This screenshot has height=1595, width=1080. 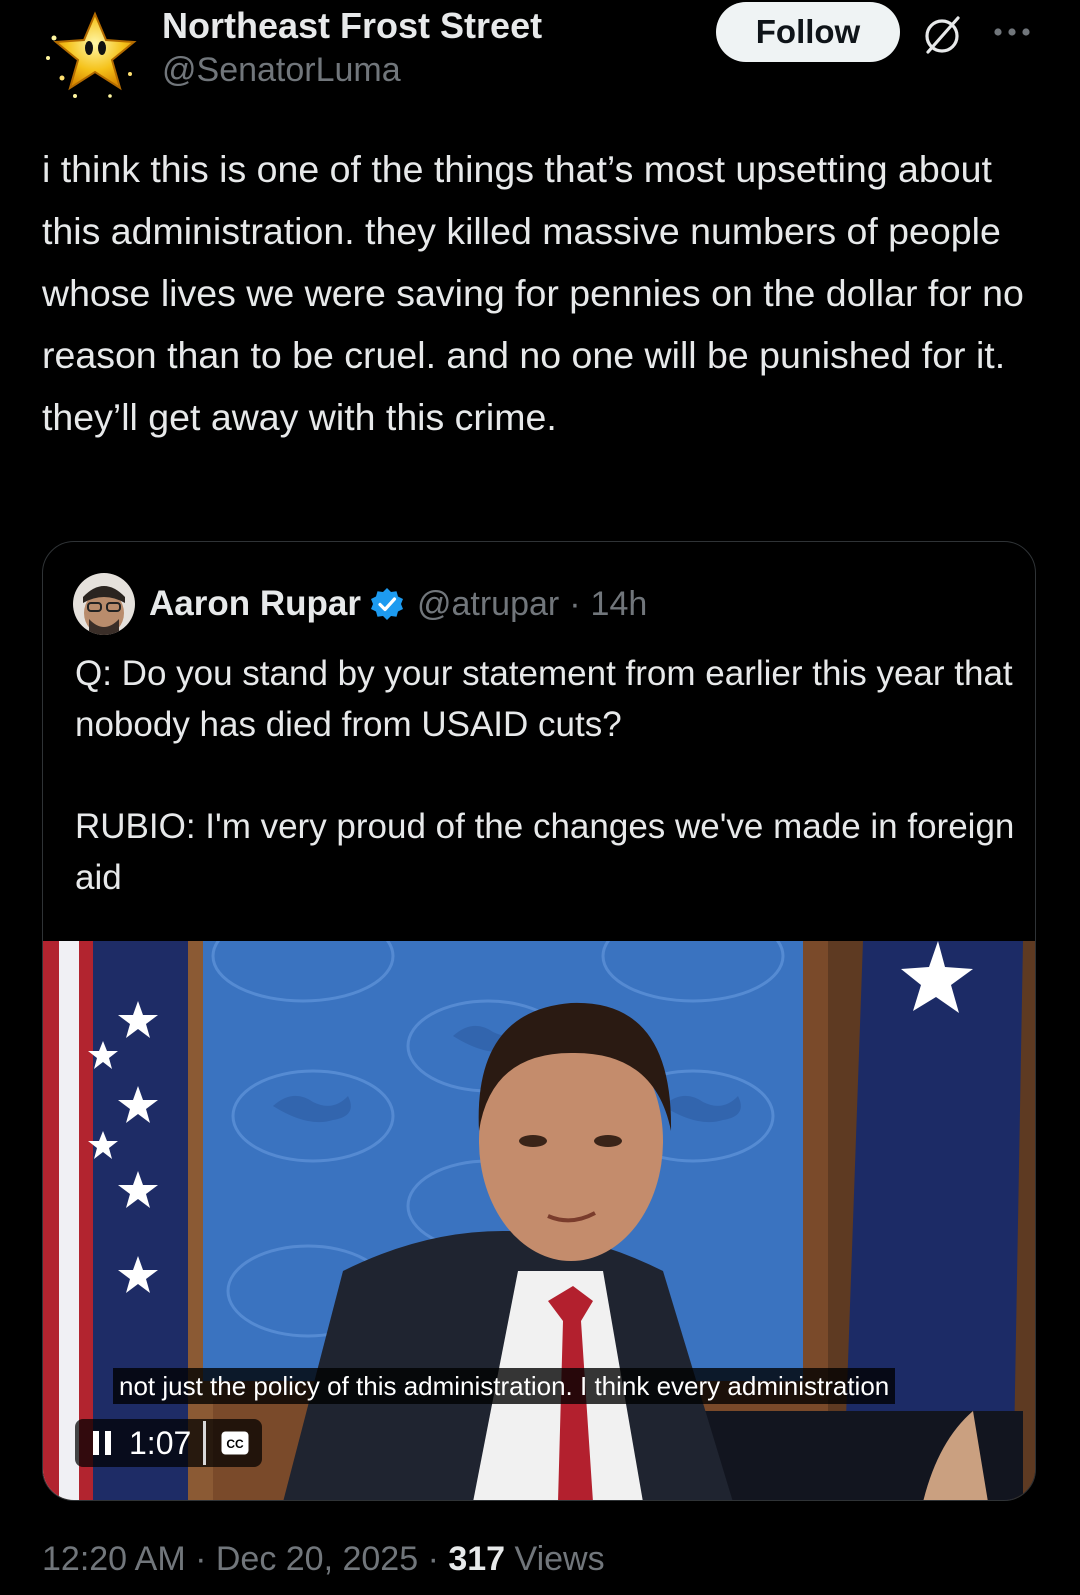 What do you see at coordinates (102, 1443) in the screenshot?
I see `pause-icon` at bounding box center [102, 1443].